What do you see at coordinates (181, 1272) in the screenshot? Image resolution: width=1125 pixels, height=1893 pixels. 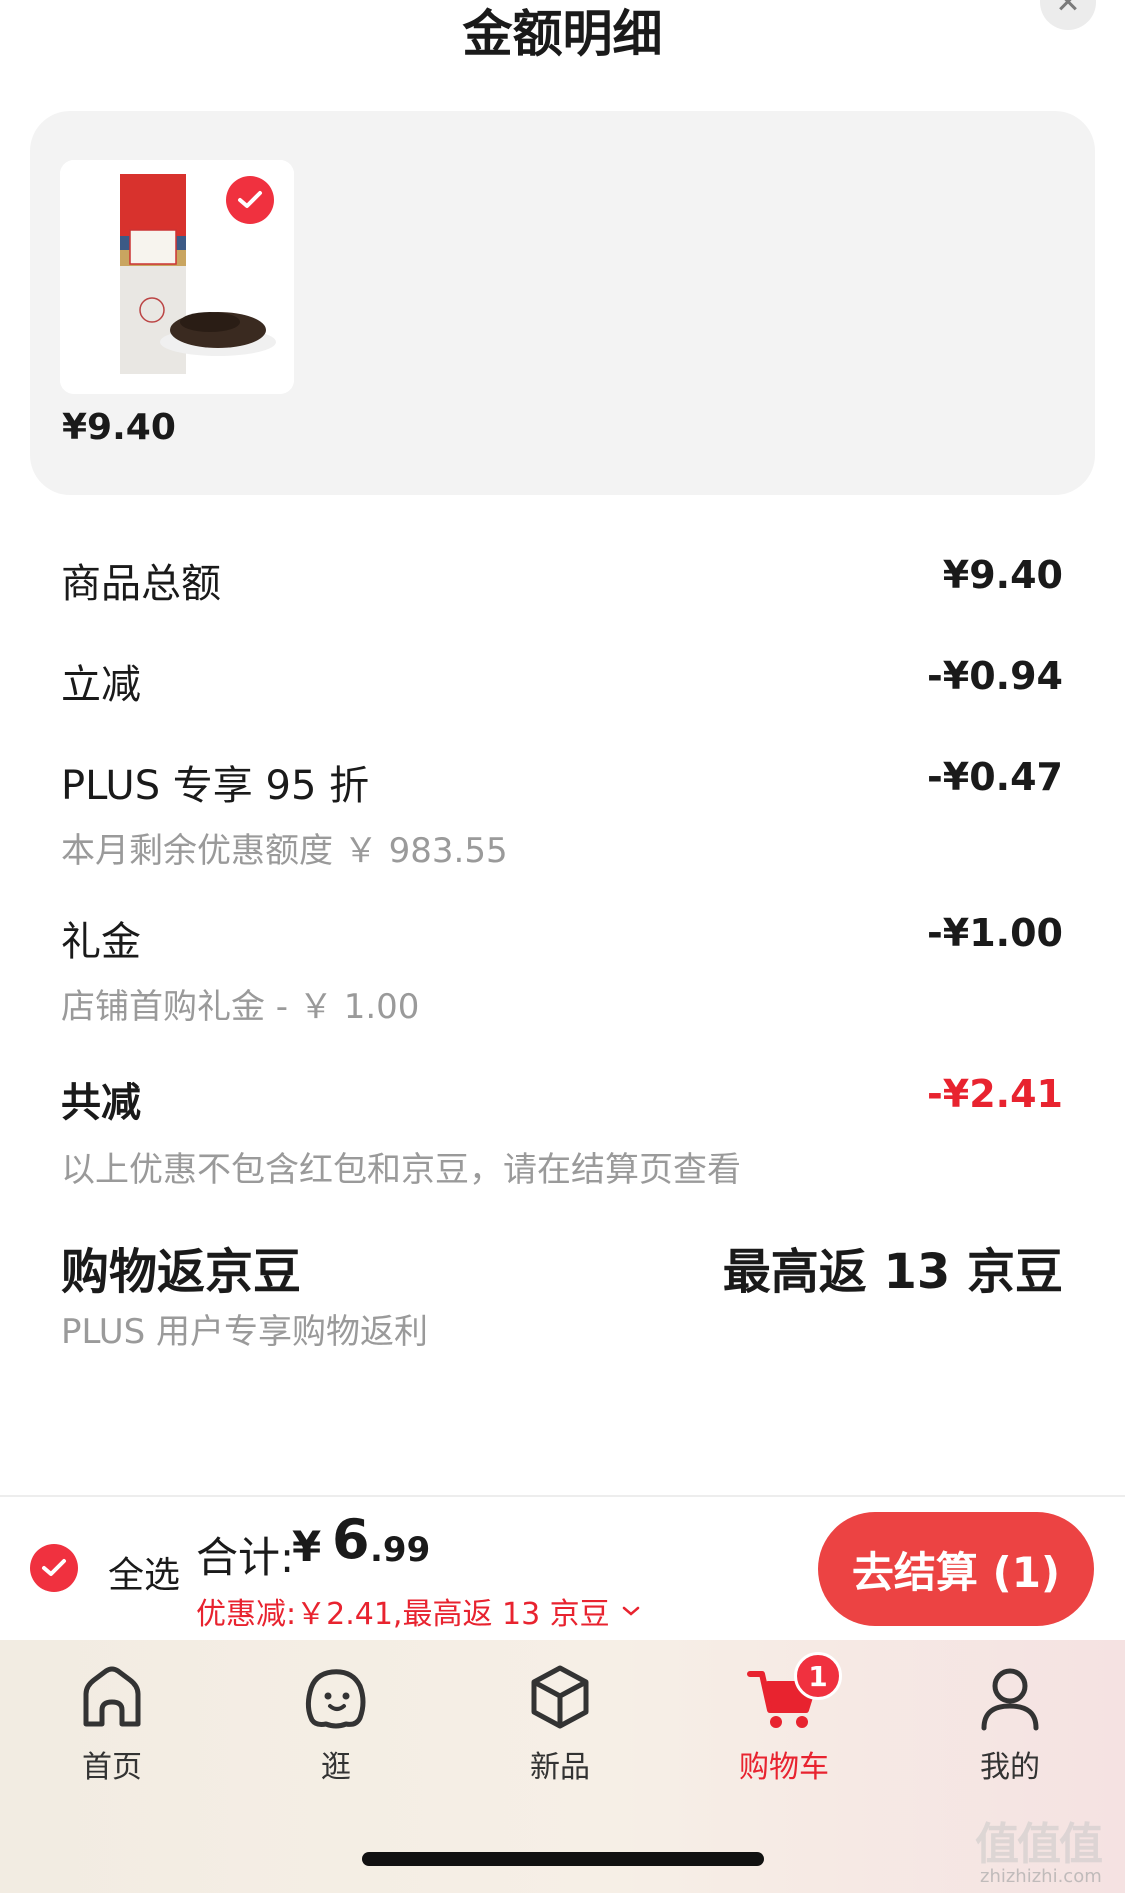 I see `beans-label: 购物返京豆` at bounding box center [181, 1272].